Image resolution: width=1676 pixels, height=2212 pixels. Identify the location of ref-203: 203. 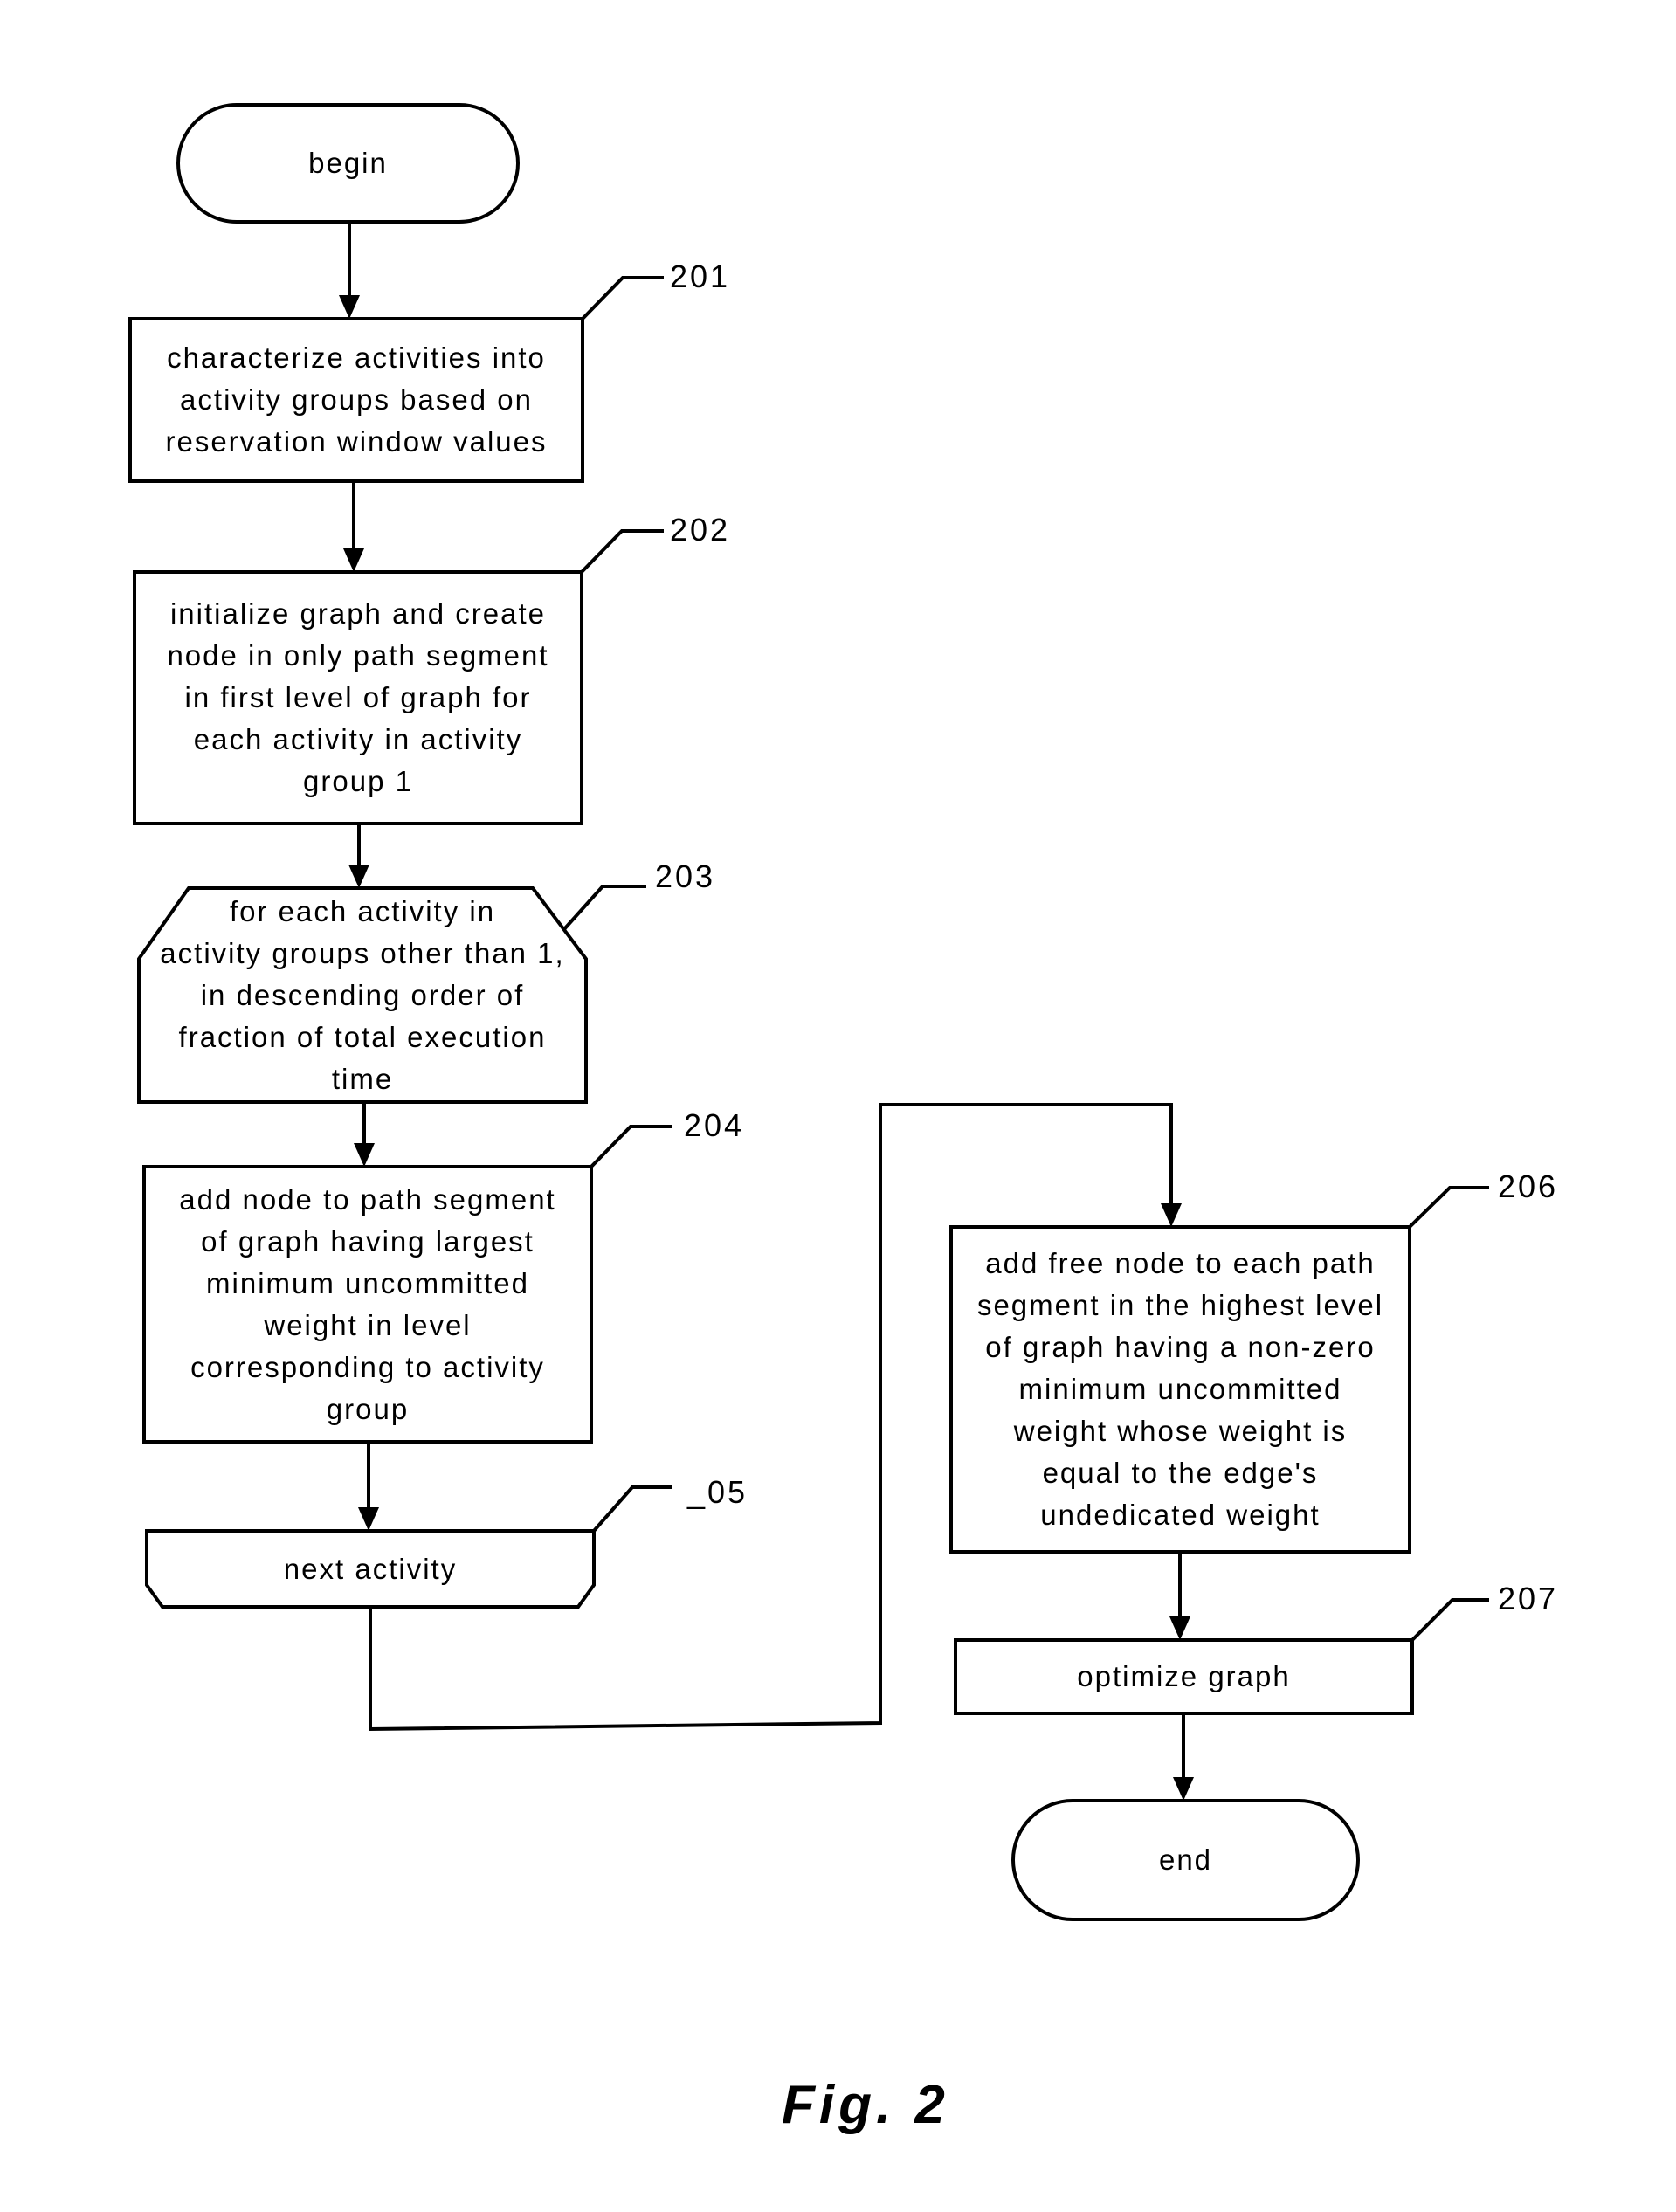
(685, 876).